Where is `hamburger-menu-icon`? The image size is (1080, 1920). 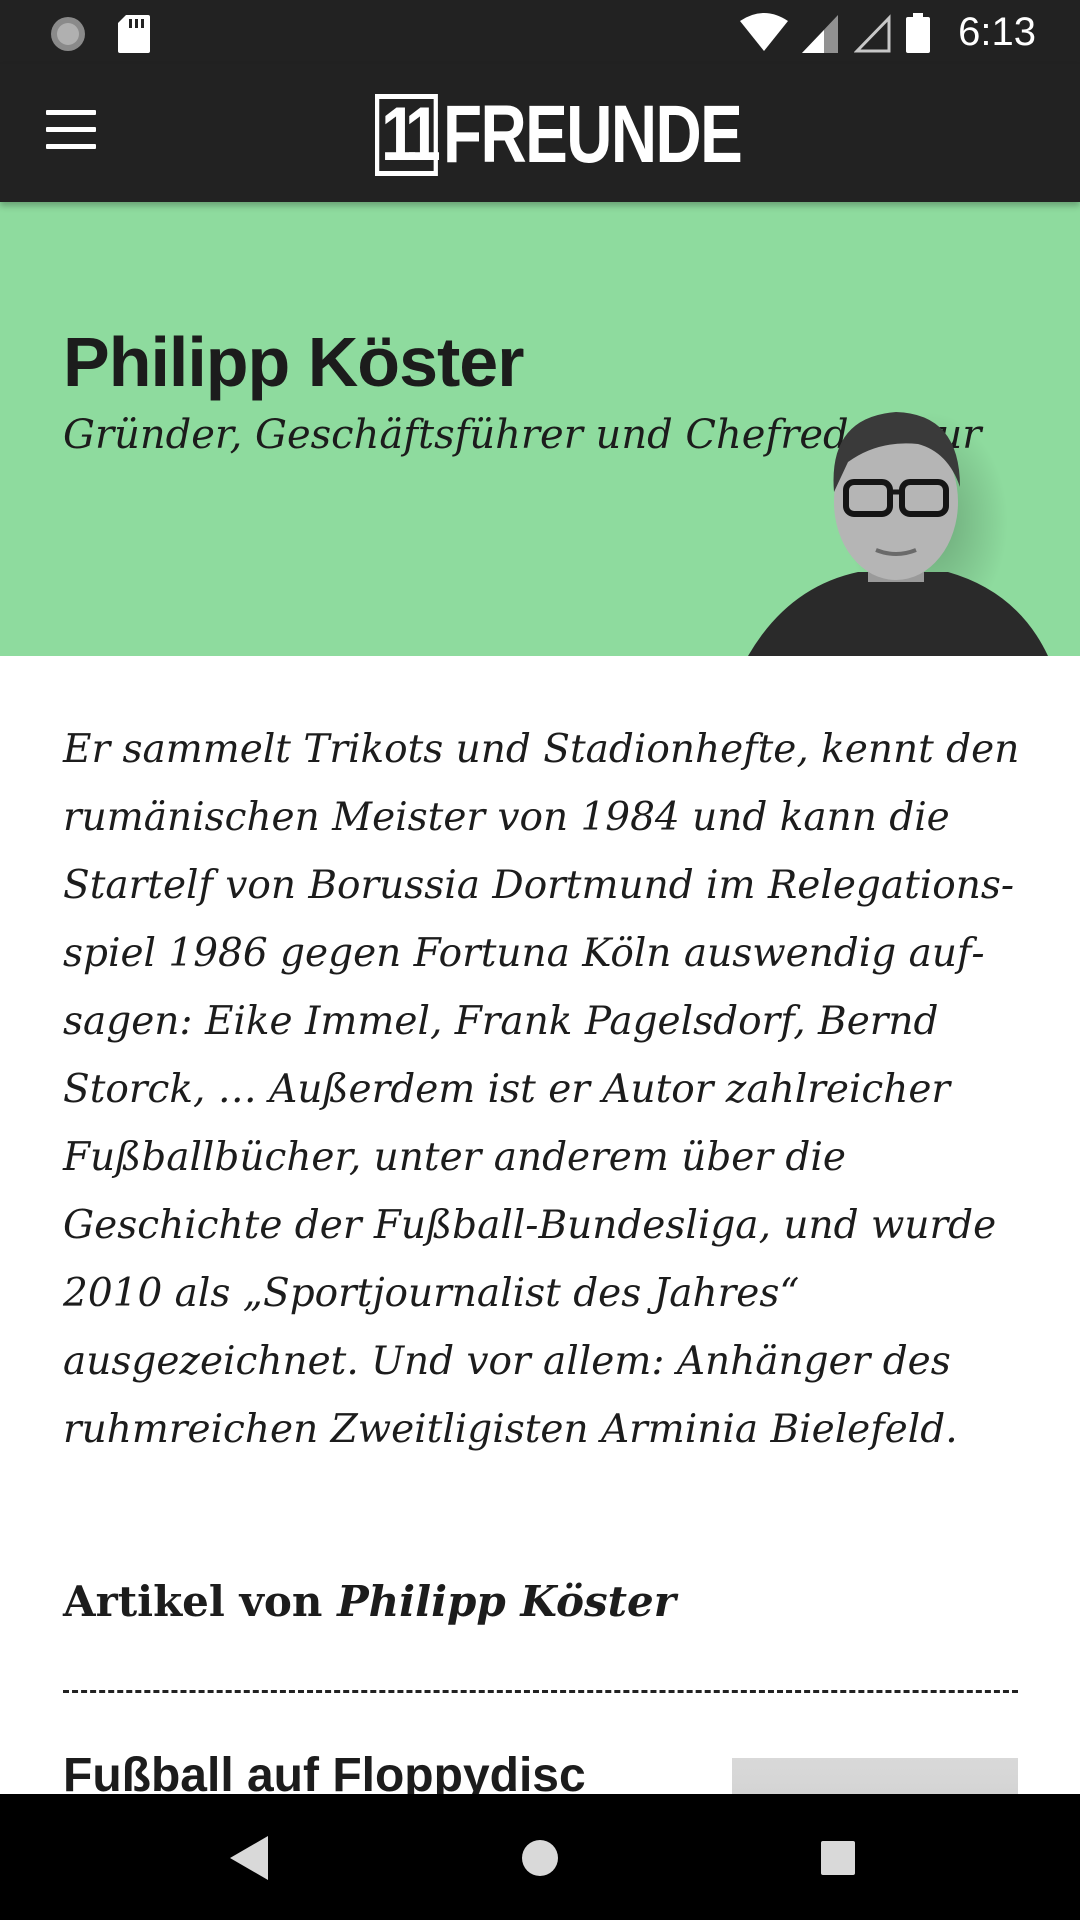 hamburger-menu-icon is located at coordinates (73, 132).